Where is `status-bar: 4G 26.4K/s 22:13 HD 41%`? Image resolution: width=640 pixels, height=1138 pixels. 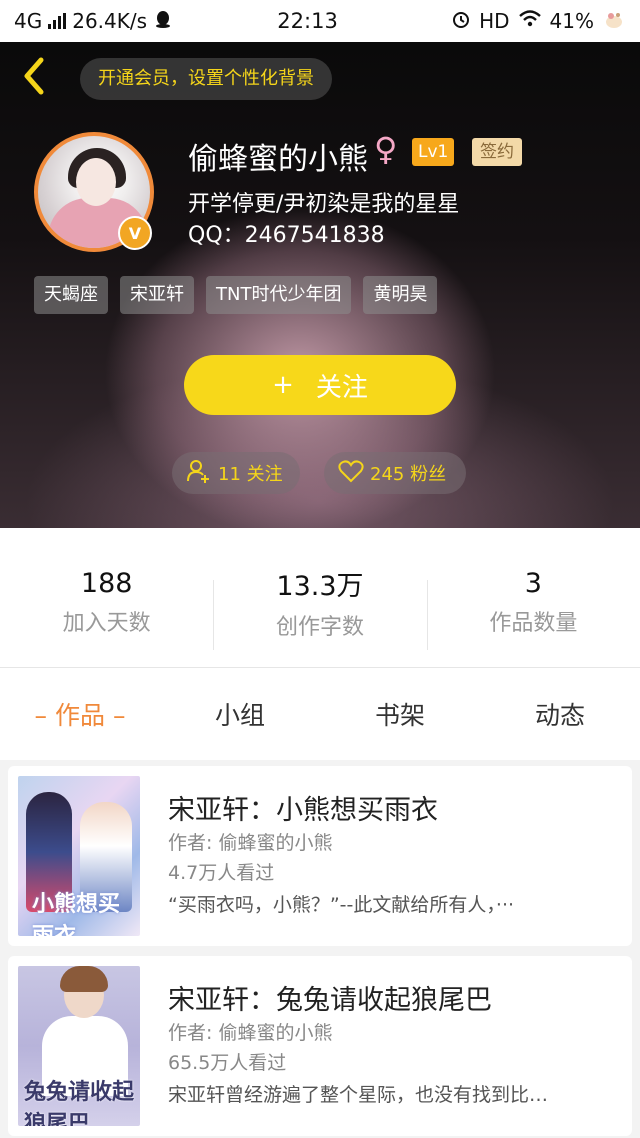 status-bar: 4G 26.4K/s 22:13 HD 41% is located at coordinates (320, 21).